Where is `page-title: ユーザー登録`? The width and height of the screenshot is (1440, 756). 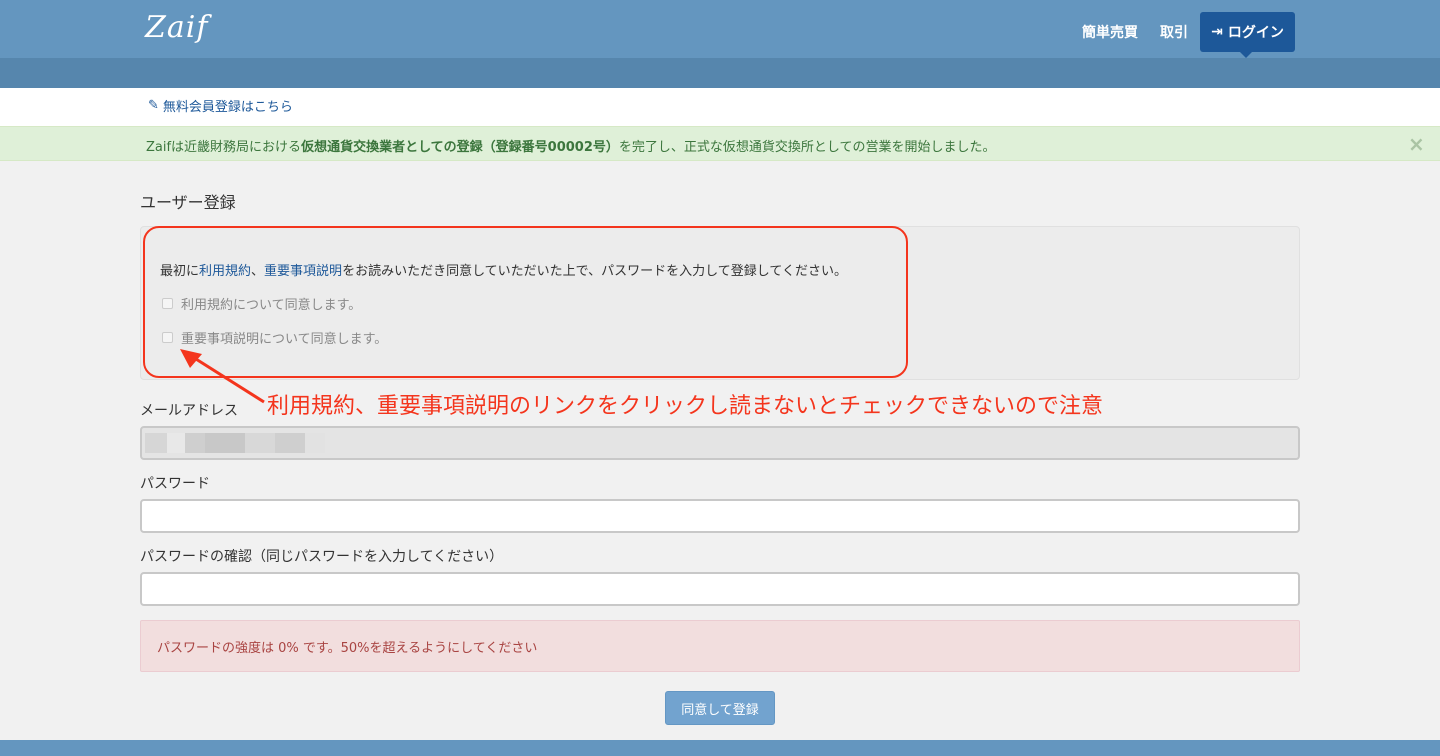 page-title: ユーザー登録 is located at coordinates (188, 202).